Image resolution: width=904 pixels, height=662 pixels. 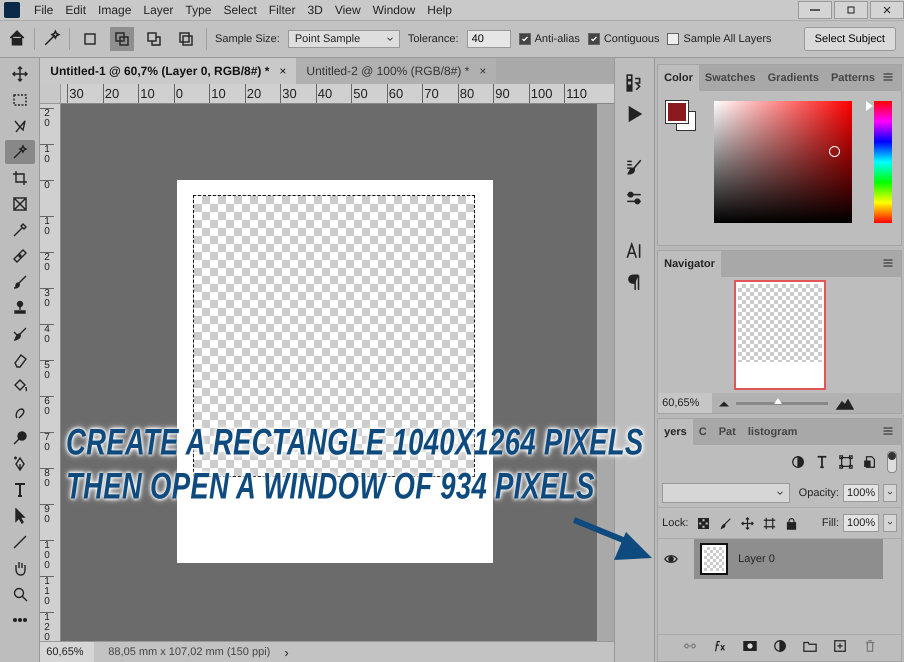 What do you see at coordinates (756, 559) in the screenshot?
I see `layer-name: Layer 0` at bounding box center [756, 559].